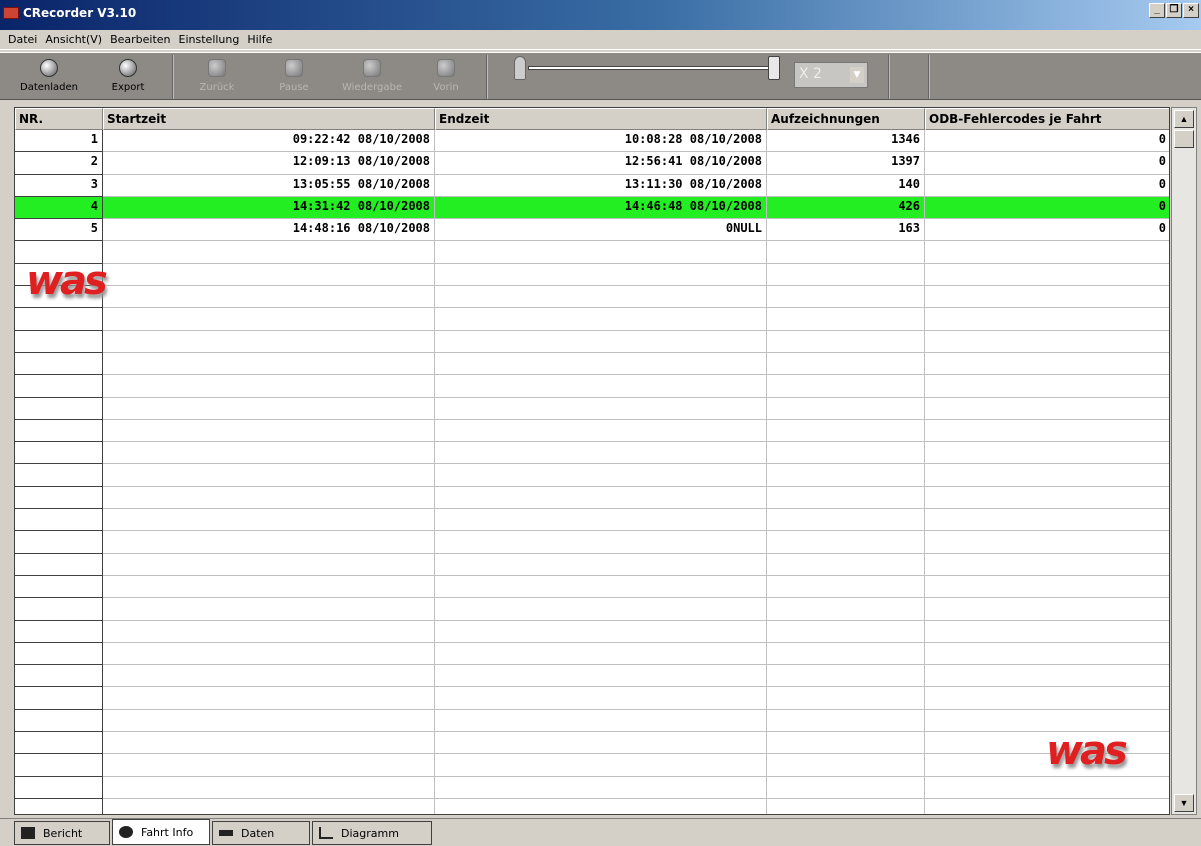 The height and width of the screenshot is (846, 1201). I want to click on back-button: Zurück, so click(217, 77).